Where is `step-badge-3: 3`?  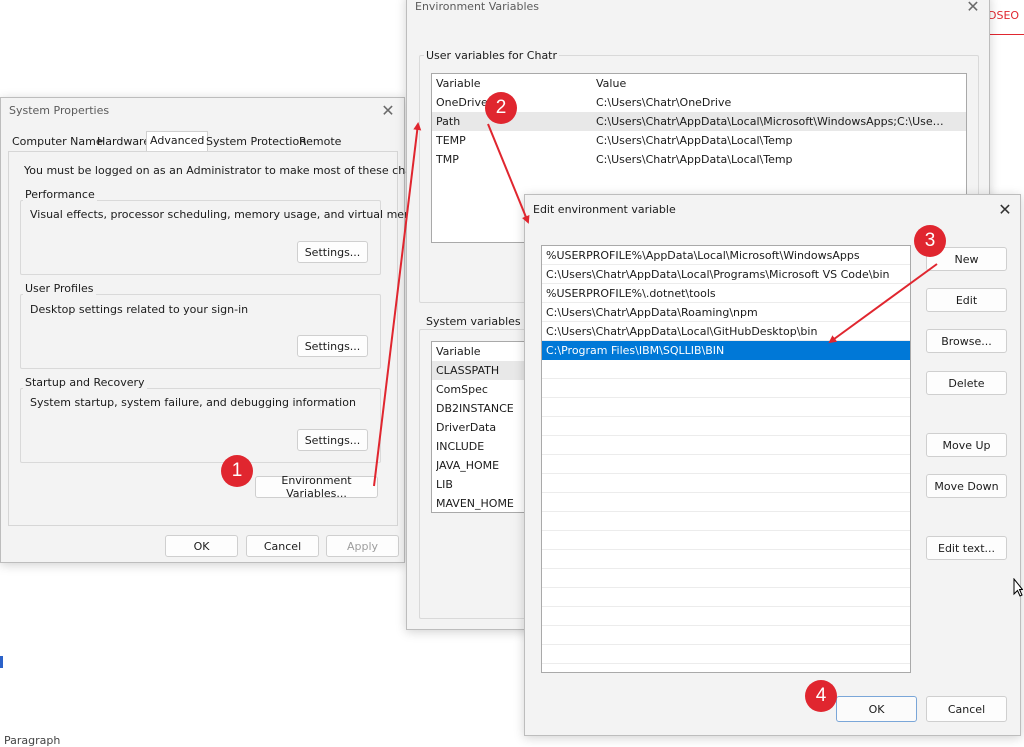 step-badge-3: 3 is located at coordinates (930, 241).